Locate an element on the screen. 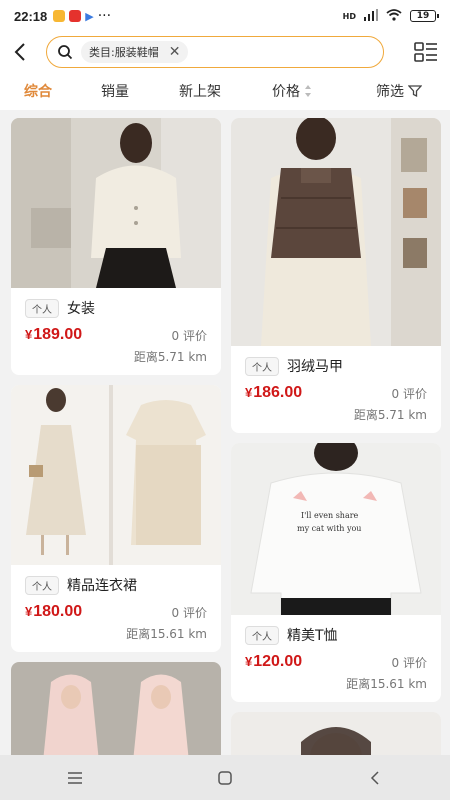 The width and height of the screenshot is (450, 800). tab-label: 销量 is located at coordinates (115, 92).